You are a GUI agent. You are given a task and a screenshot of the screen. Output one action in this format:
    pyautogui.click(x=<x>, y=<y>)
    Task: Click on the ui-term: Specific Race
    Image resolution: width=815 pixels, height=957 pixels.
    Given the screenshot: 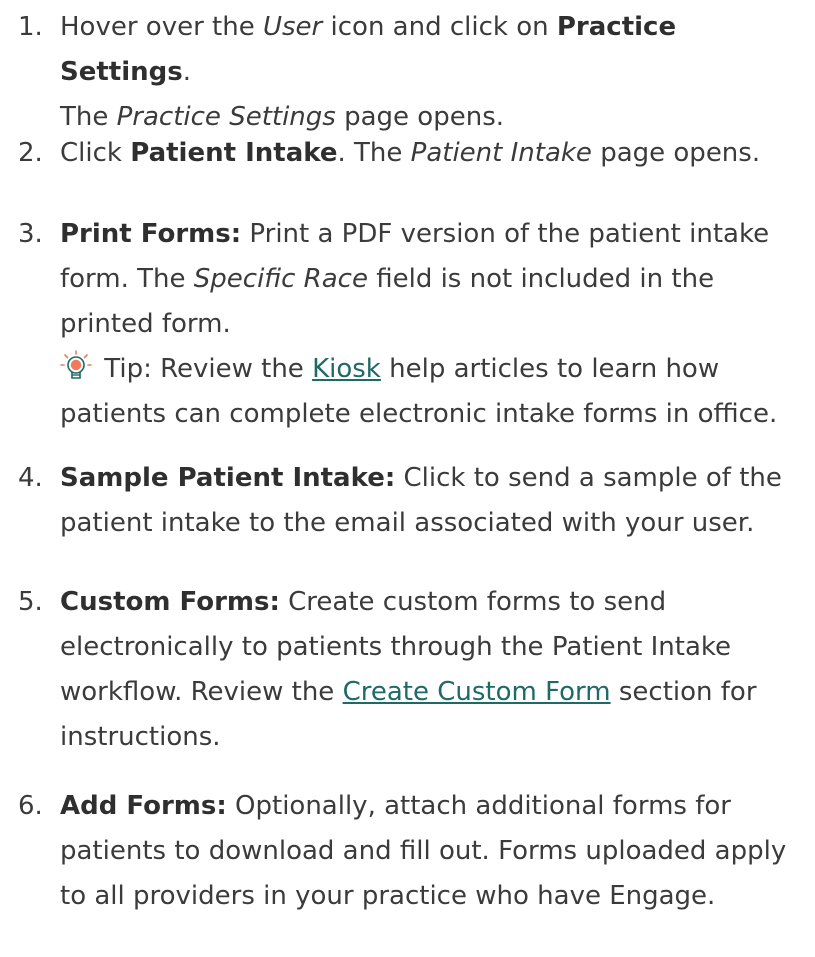 What is the action you would take?
    pyautogui.click(x=280, y=279)
    